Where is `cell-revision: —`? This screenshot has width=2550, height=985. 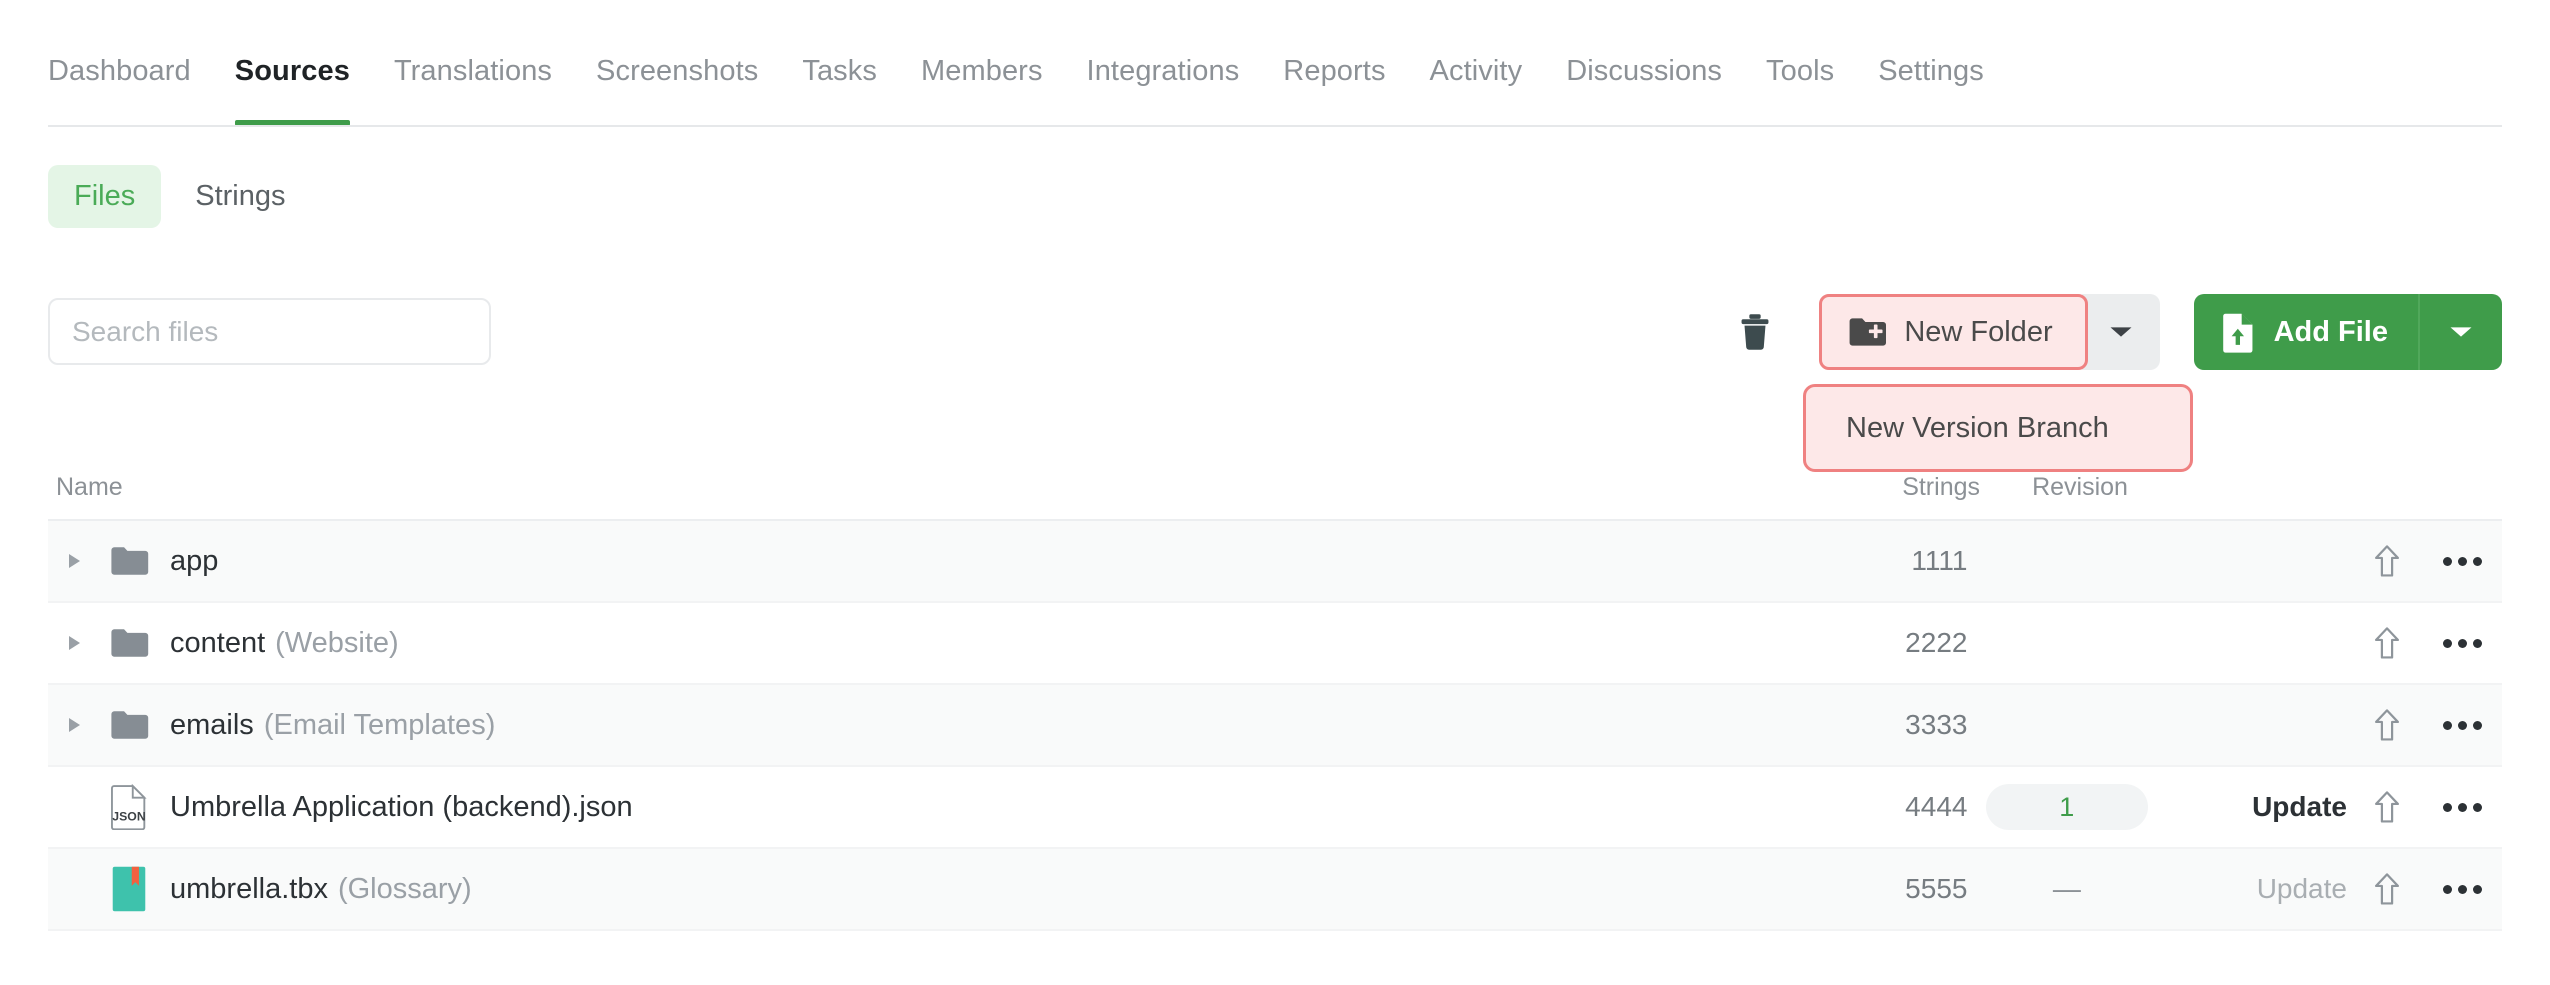 cell-revision: — is located at coordinates (2066, 889).